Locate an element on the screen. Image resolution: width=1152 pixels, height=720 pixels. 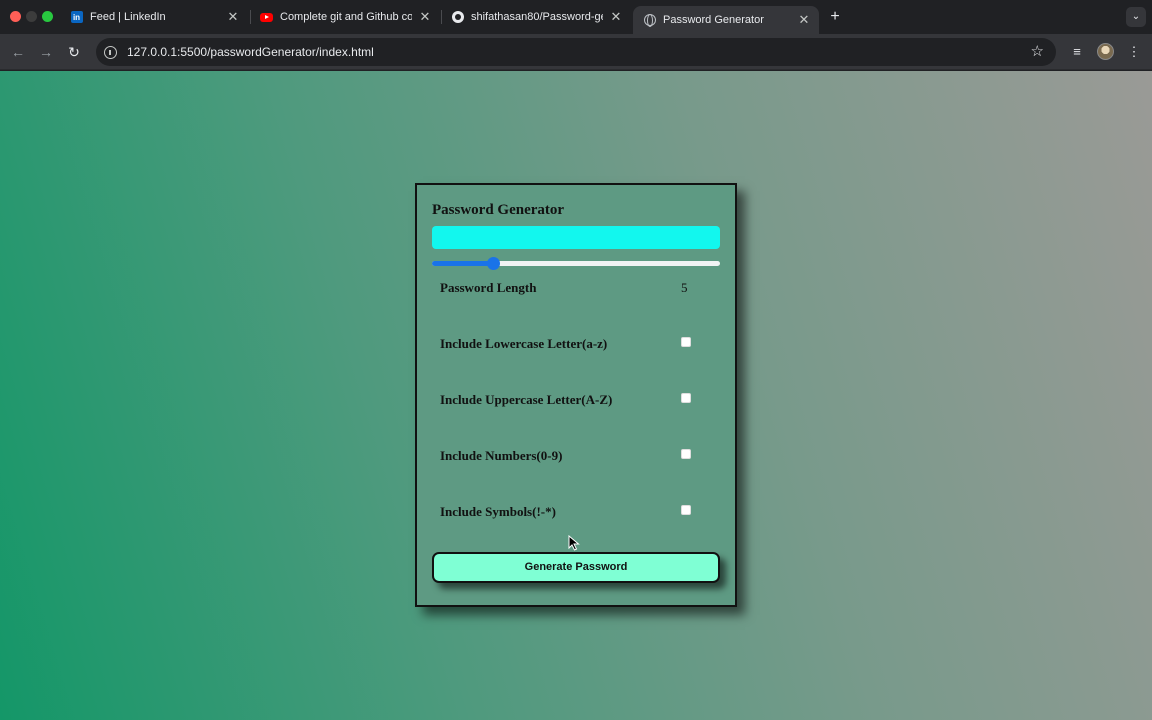
option-numbers-row: Include Numbers(0-9) is located at coordinates (570, 456).